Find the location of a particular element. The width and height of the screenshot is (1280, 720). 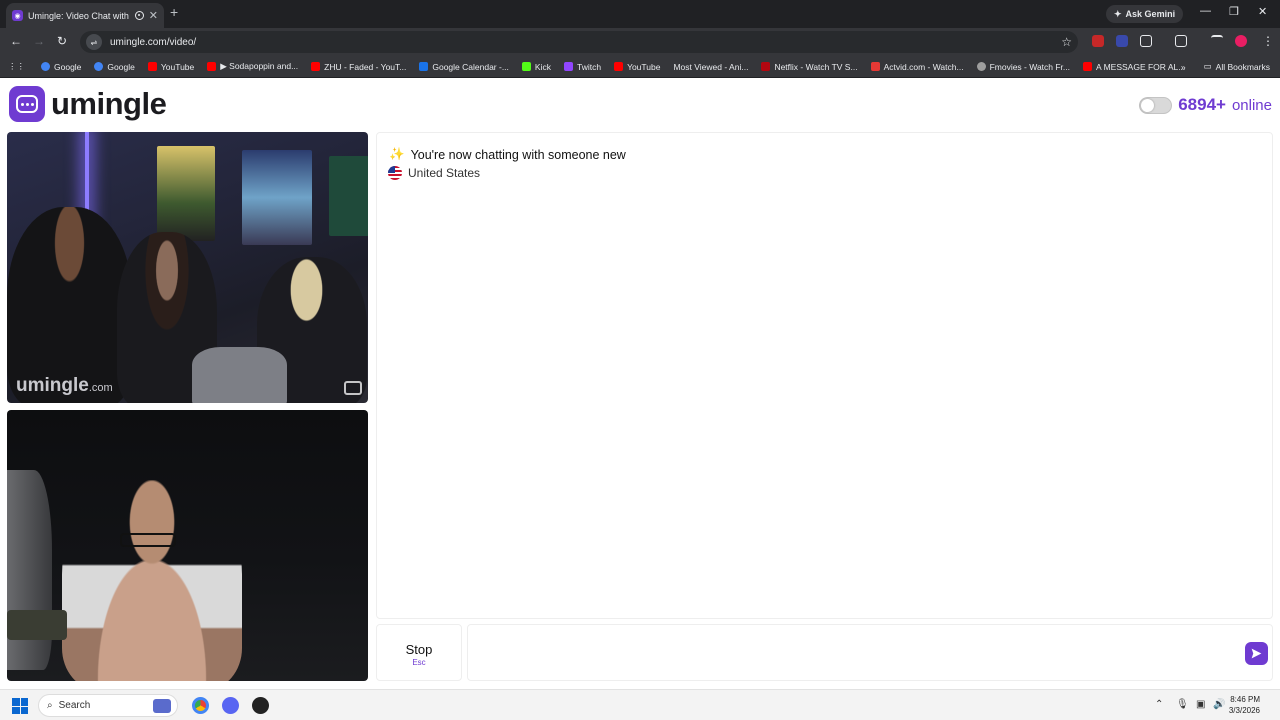

chrome-taskbar-icon is located at coordinates (200, 705).